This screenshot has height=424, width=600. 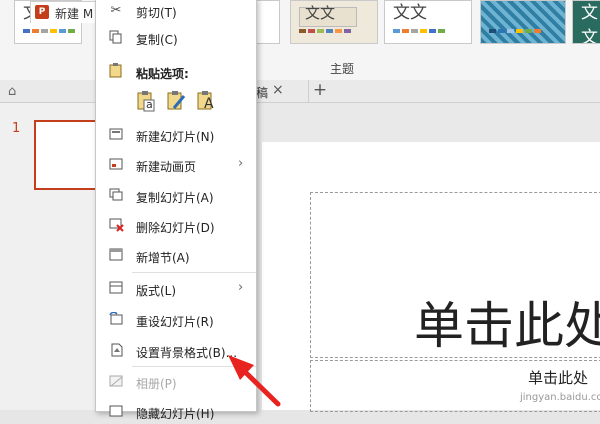 What do you see at coordinates (560, 397) in the screenshot?
I see `watermark-text: jingyan.baidu.com` at bounding box center [560, 397].